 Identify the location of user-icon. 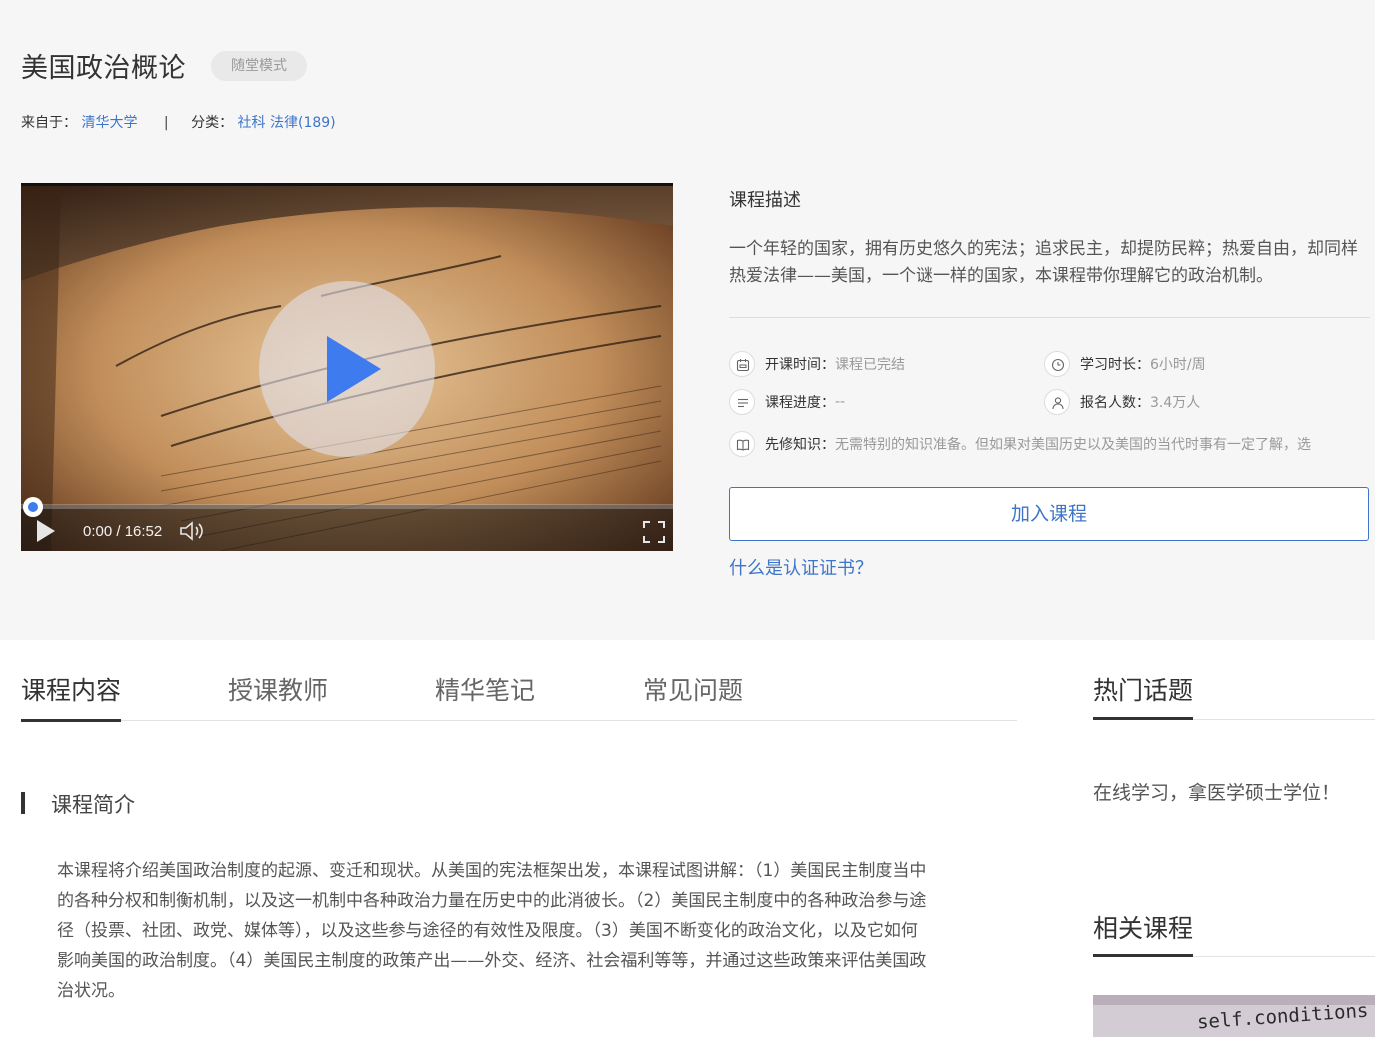
(1057, 402).